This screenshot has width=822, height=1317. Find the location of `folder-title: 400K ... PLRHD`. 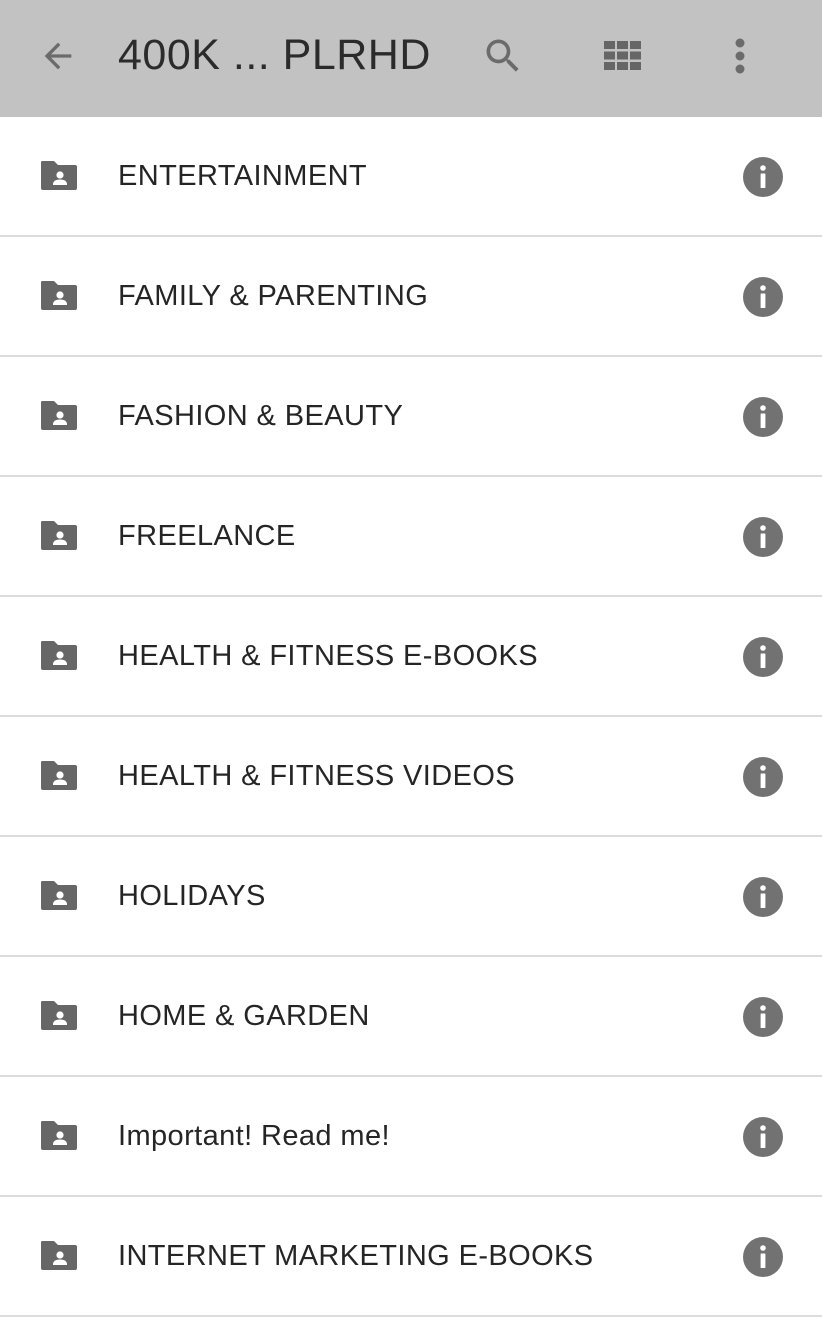

folder-title: 400K ... PLRHD is located at coordinates (274, 55).